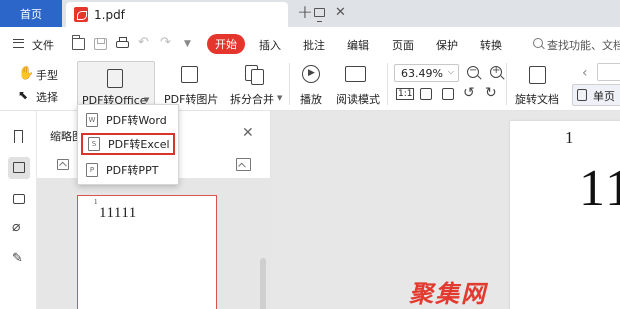 The image size is (620, 309). What do you see at coordinates (43, 45) in the screenshot?
I see `file-menu: 文件` at bounding box center [43, 45].